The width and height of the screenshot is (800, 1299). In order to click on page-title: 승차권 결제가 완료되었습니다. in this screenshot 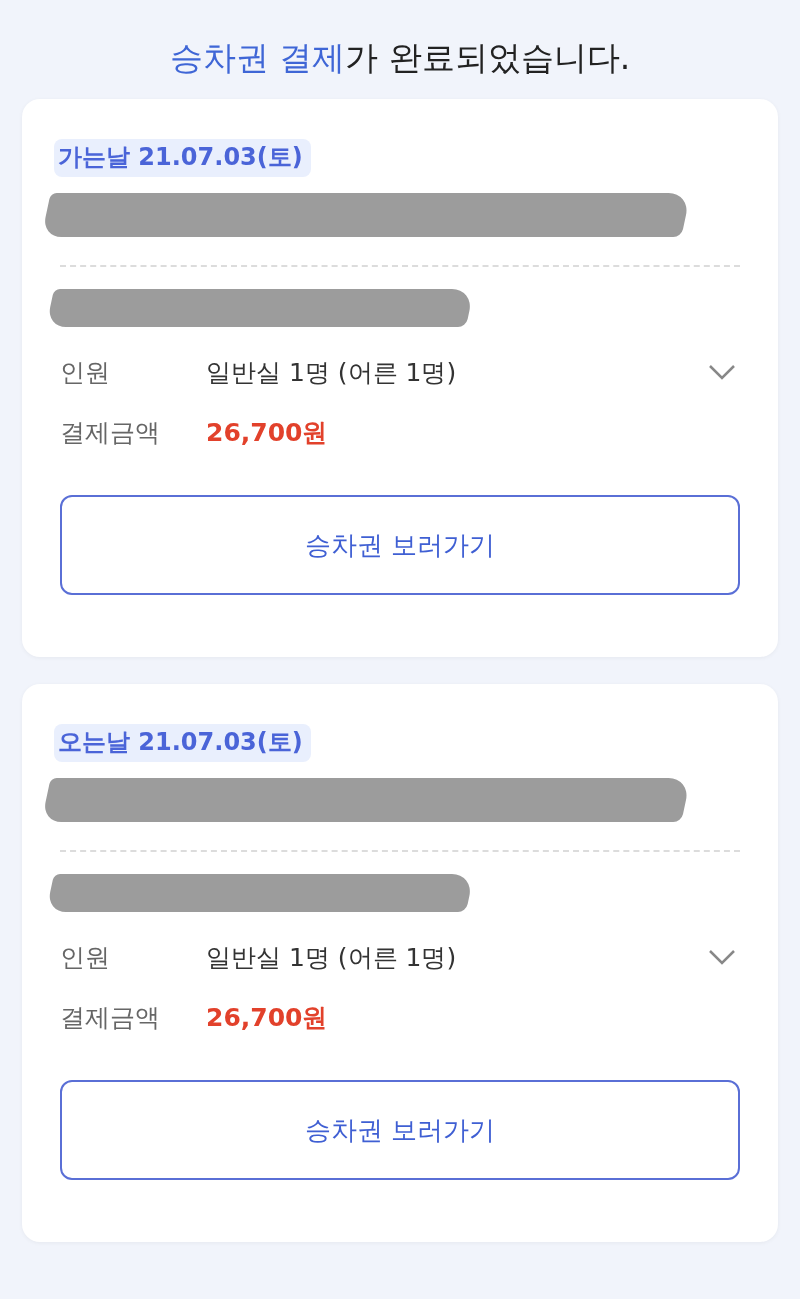, I will do `click(400, 58)`.